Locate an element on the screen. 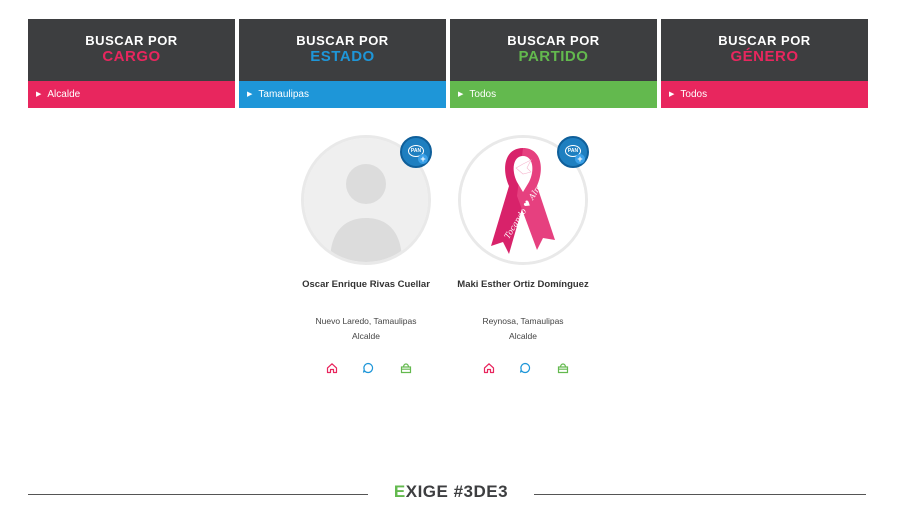 The image size is (906, 530). candidate-location: Nuevo Laredo, Tamaulipas is located at coordinates (366, 321).